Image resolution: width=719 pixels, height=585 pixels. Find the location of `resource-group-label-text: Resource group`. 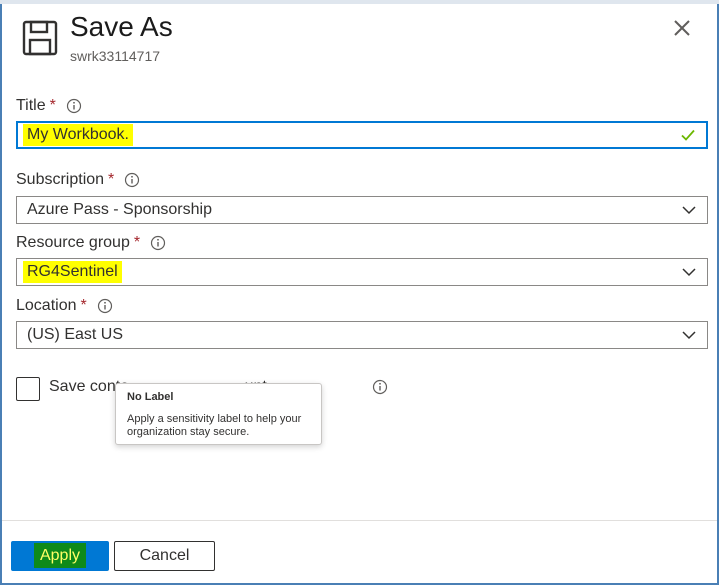

resource-group-label-text: Resource group is located at coordinates (73, 242).